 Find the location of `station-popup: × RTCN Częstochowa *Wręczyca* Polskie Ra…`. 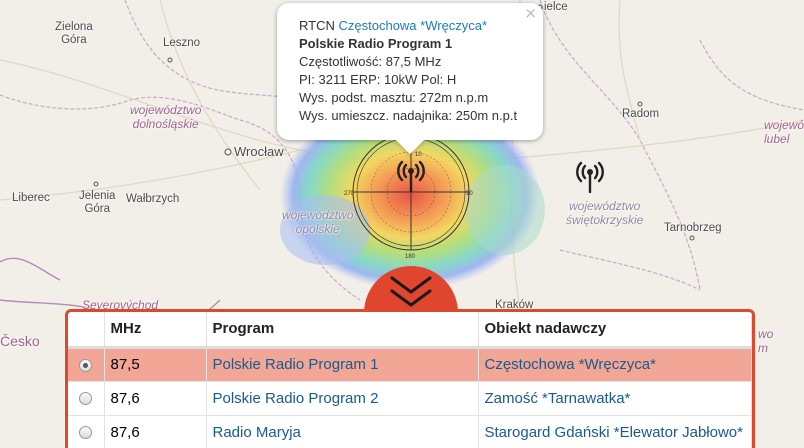

station-popup: × RTCN Częstochowa *Wręczyca* Polskie Ra… is located at coordinates (410, 79).